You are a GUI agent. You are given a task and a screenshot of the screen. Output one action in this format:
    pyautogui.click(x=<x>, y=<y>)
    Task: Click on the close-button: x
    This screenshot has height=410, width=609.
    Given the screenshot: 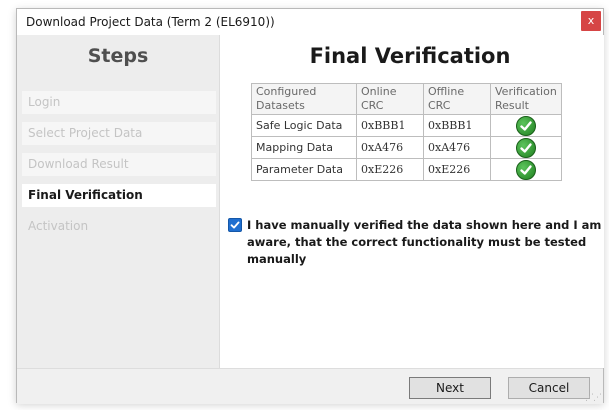 What is the action you would take?
    pyautogui.click(x=591, y=21)
    